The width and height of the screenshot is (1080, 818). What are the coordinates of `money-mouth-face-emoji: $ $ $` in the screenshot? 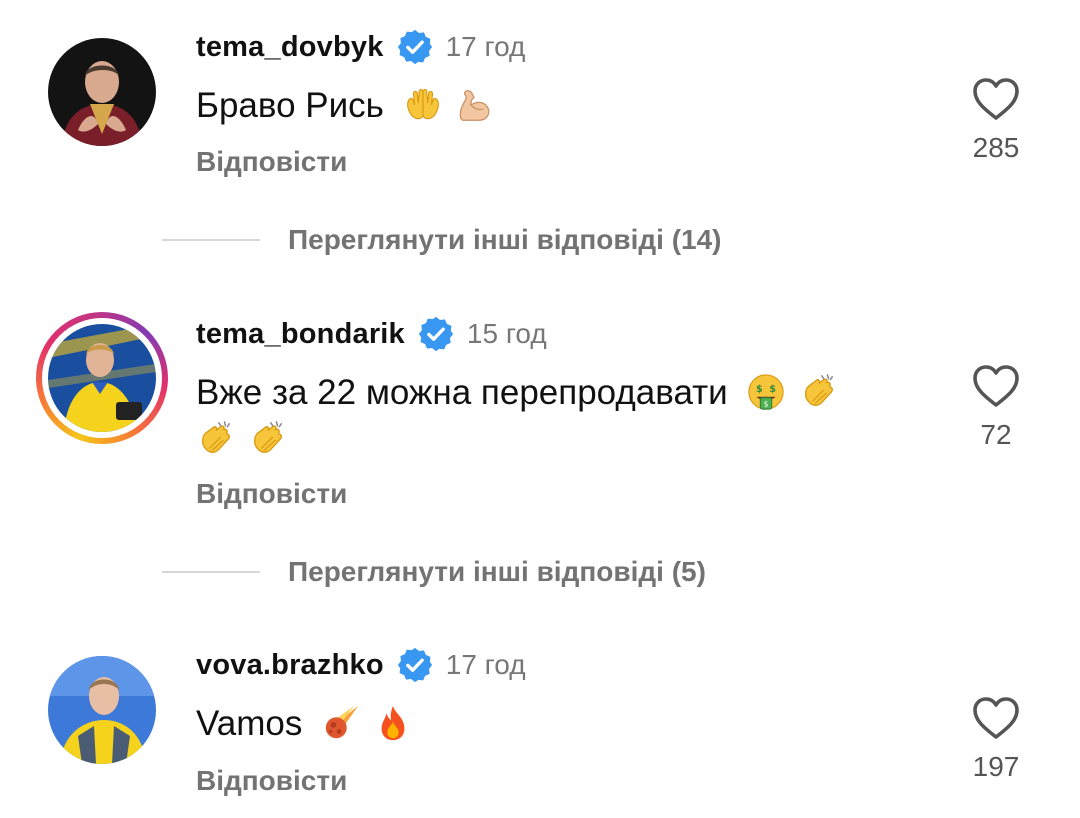 It's located at (766, 392).